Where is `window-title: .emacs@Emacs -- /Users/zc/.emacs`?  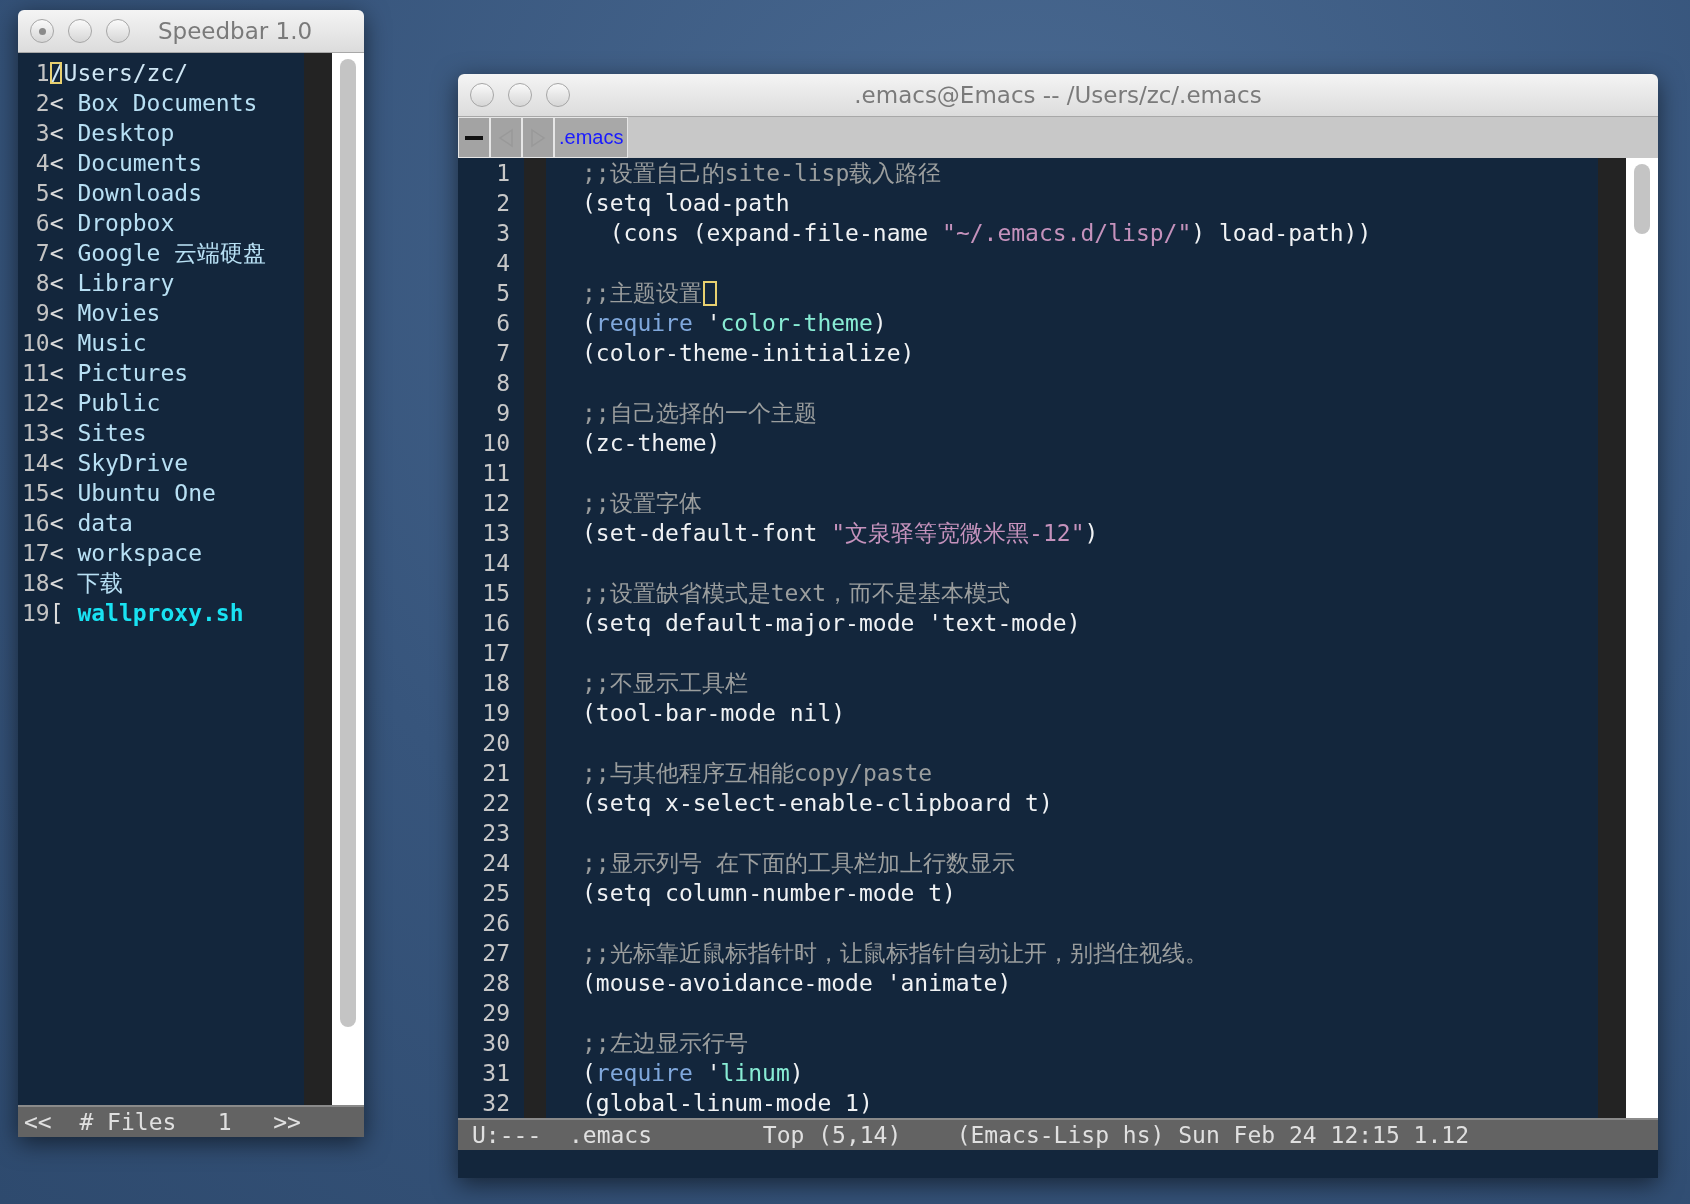
window-title: .emacs@Emacs -- /Users/zc/.emacs is located at coordinates (1058, 95).